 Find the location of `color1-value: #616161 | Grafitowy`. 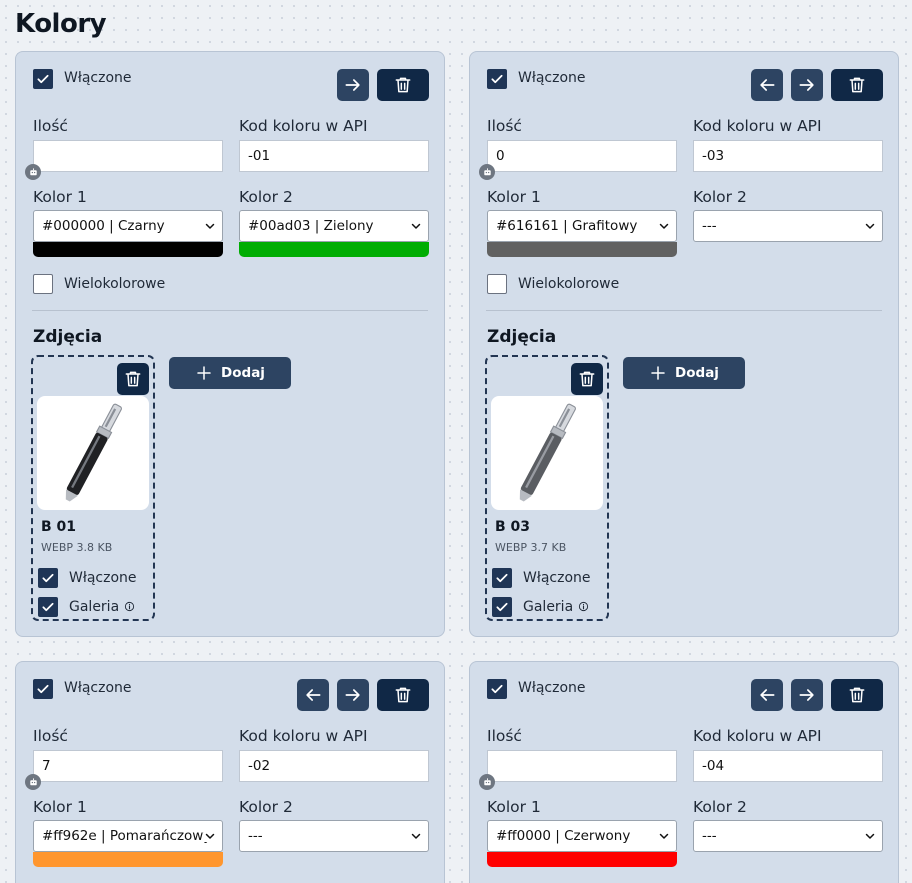

color1-value: #616161 | Grafitowy is located at coordinates (567, 226).